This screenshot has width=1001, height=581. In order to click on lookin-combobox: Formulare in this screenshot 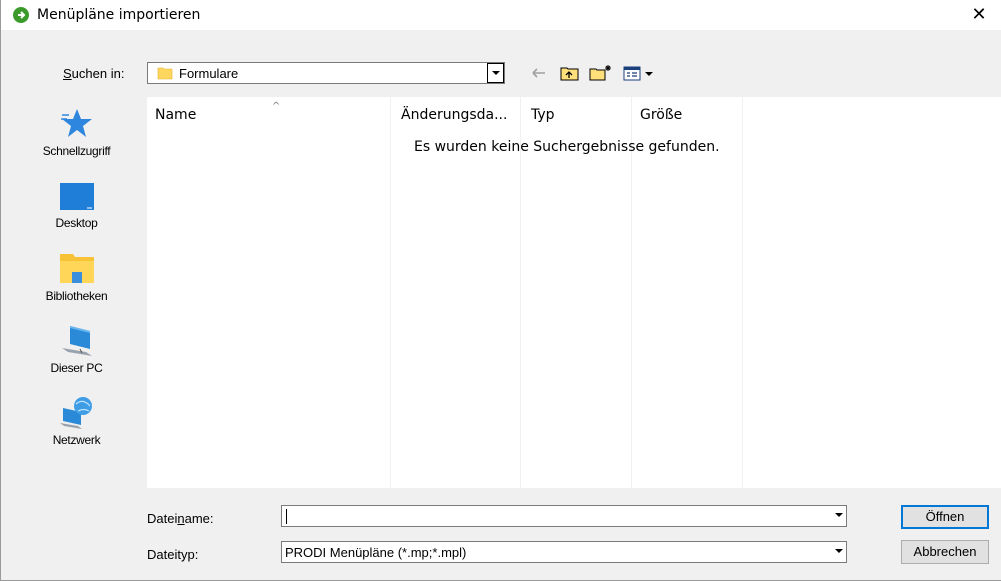, I will do `click(326, 73)`.